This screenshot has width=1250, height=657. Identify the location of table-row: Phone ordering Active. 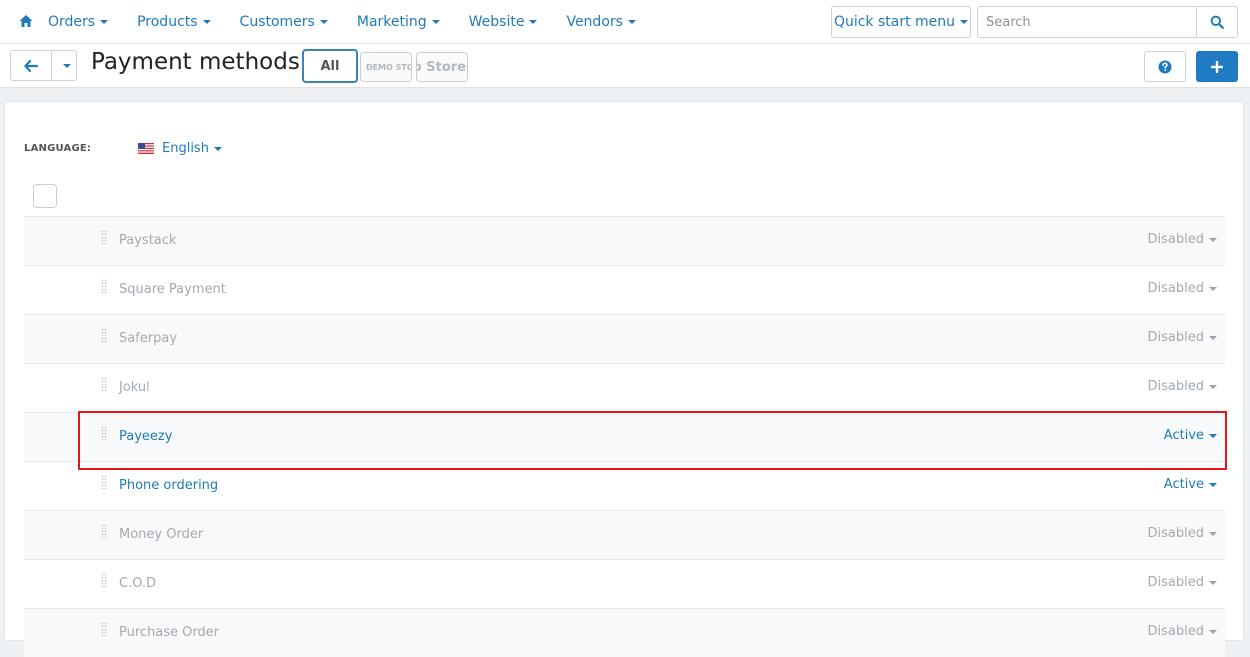
(624, 485).